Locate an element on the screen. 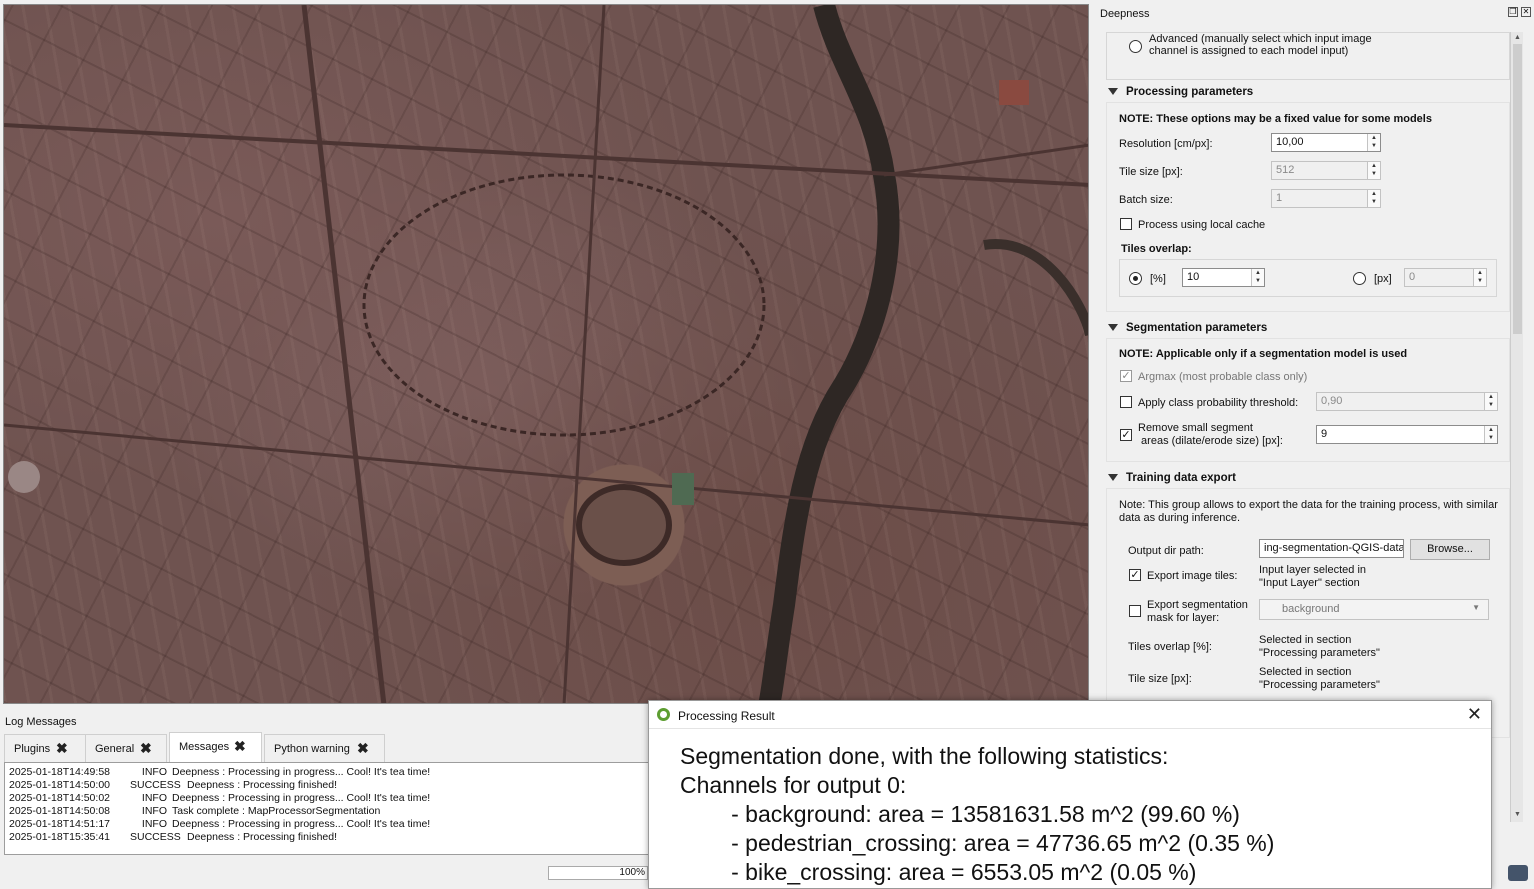 This screenshot has height=889, width=1534. threshold-input: 0,90 ▲ ▼ is located at coordinates (1407, 401).